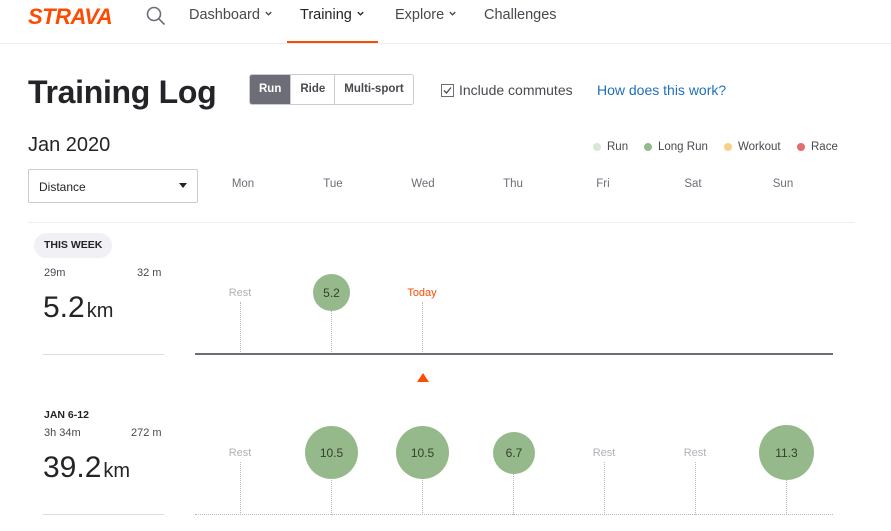 This screenshot has height=531, width=891. I want to click on legend-run: Run, so click(610, 147).